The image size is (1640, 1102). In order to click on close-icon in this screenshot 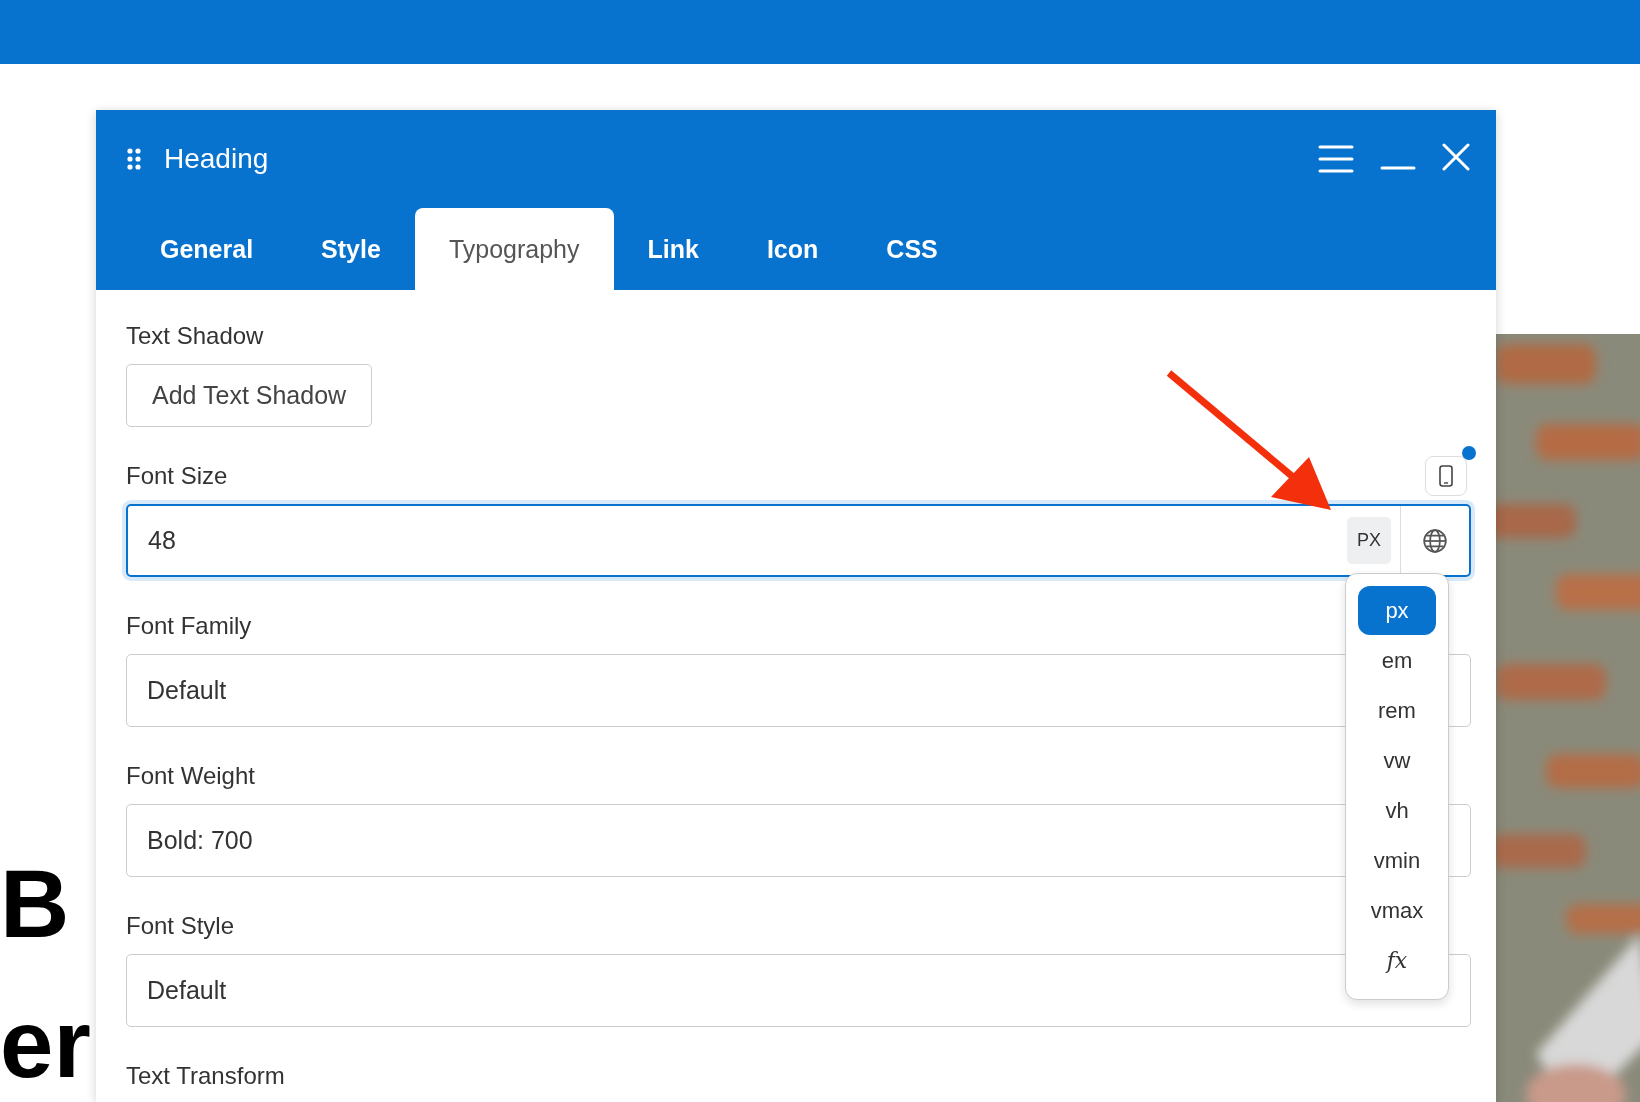, I will do `click(1456, 157)`.